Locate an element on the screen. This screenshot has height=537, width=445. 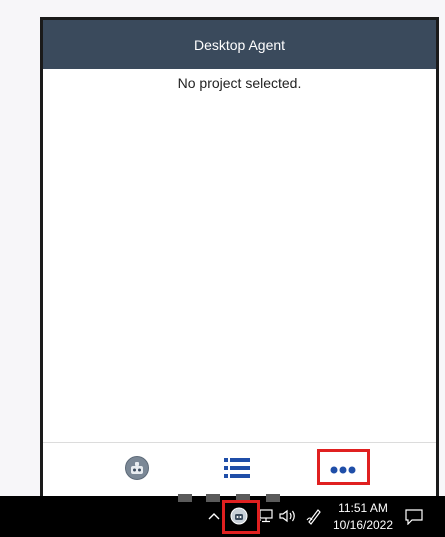
robot-icon is located at coordinates (137, 470).